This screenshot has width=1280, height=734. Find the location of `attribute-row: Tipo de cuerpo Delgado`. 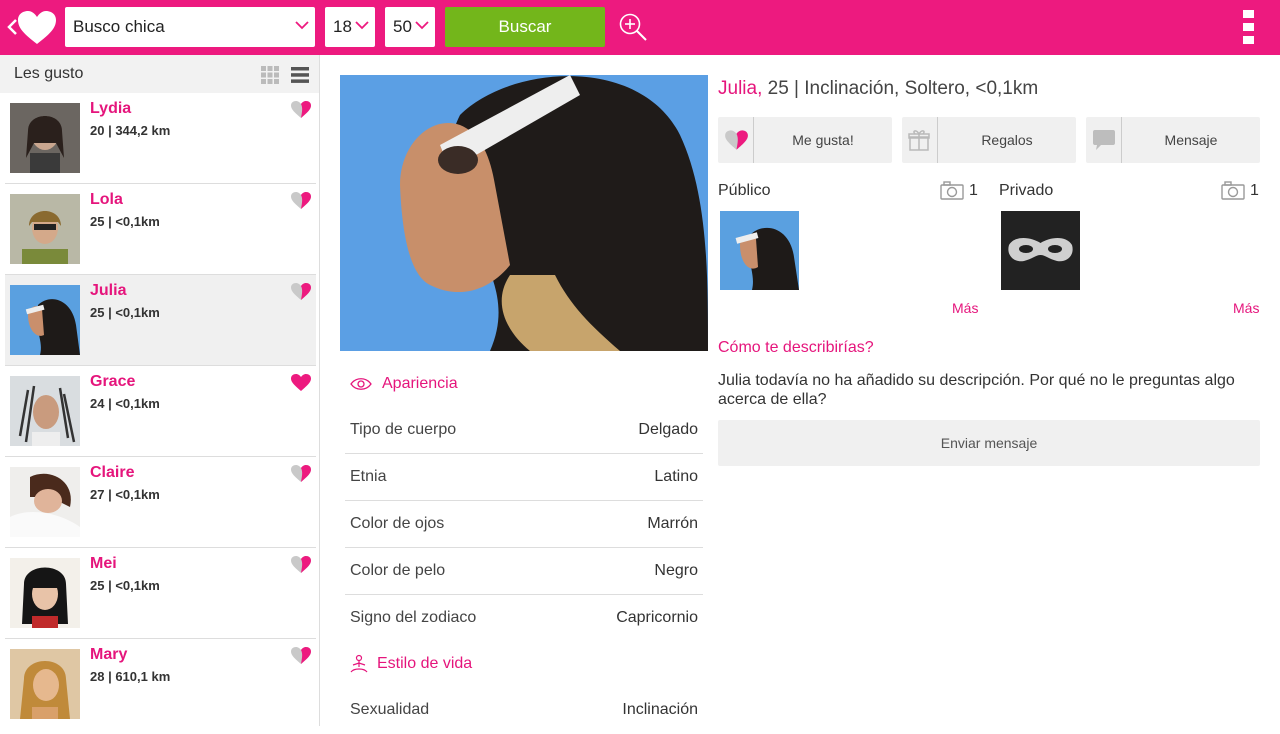

attribute-row: Tipo de cuerpo Delgado is located at coordinates (524, 430).